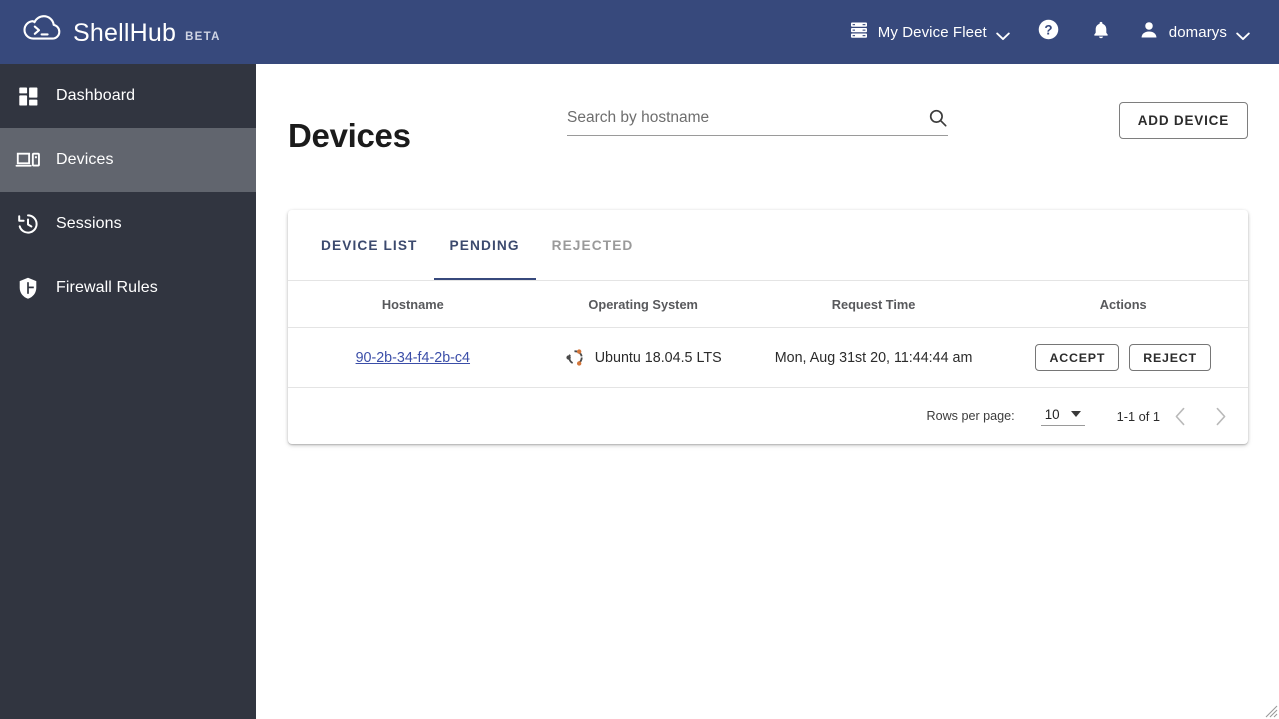 The width and height of the screenshot is (1279, 719). Describe the element at coordinates (1052, 414) in the screenshot. I see `rows-per-page-value: 10` at that location.